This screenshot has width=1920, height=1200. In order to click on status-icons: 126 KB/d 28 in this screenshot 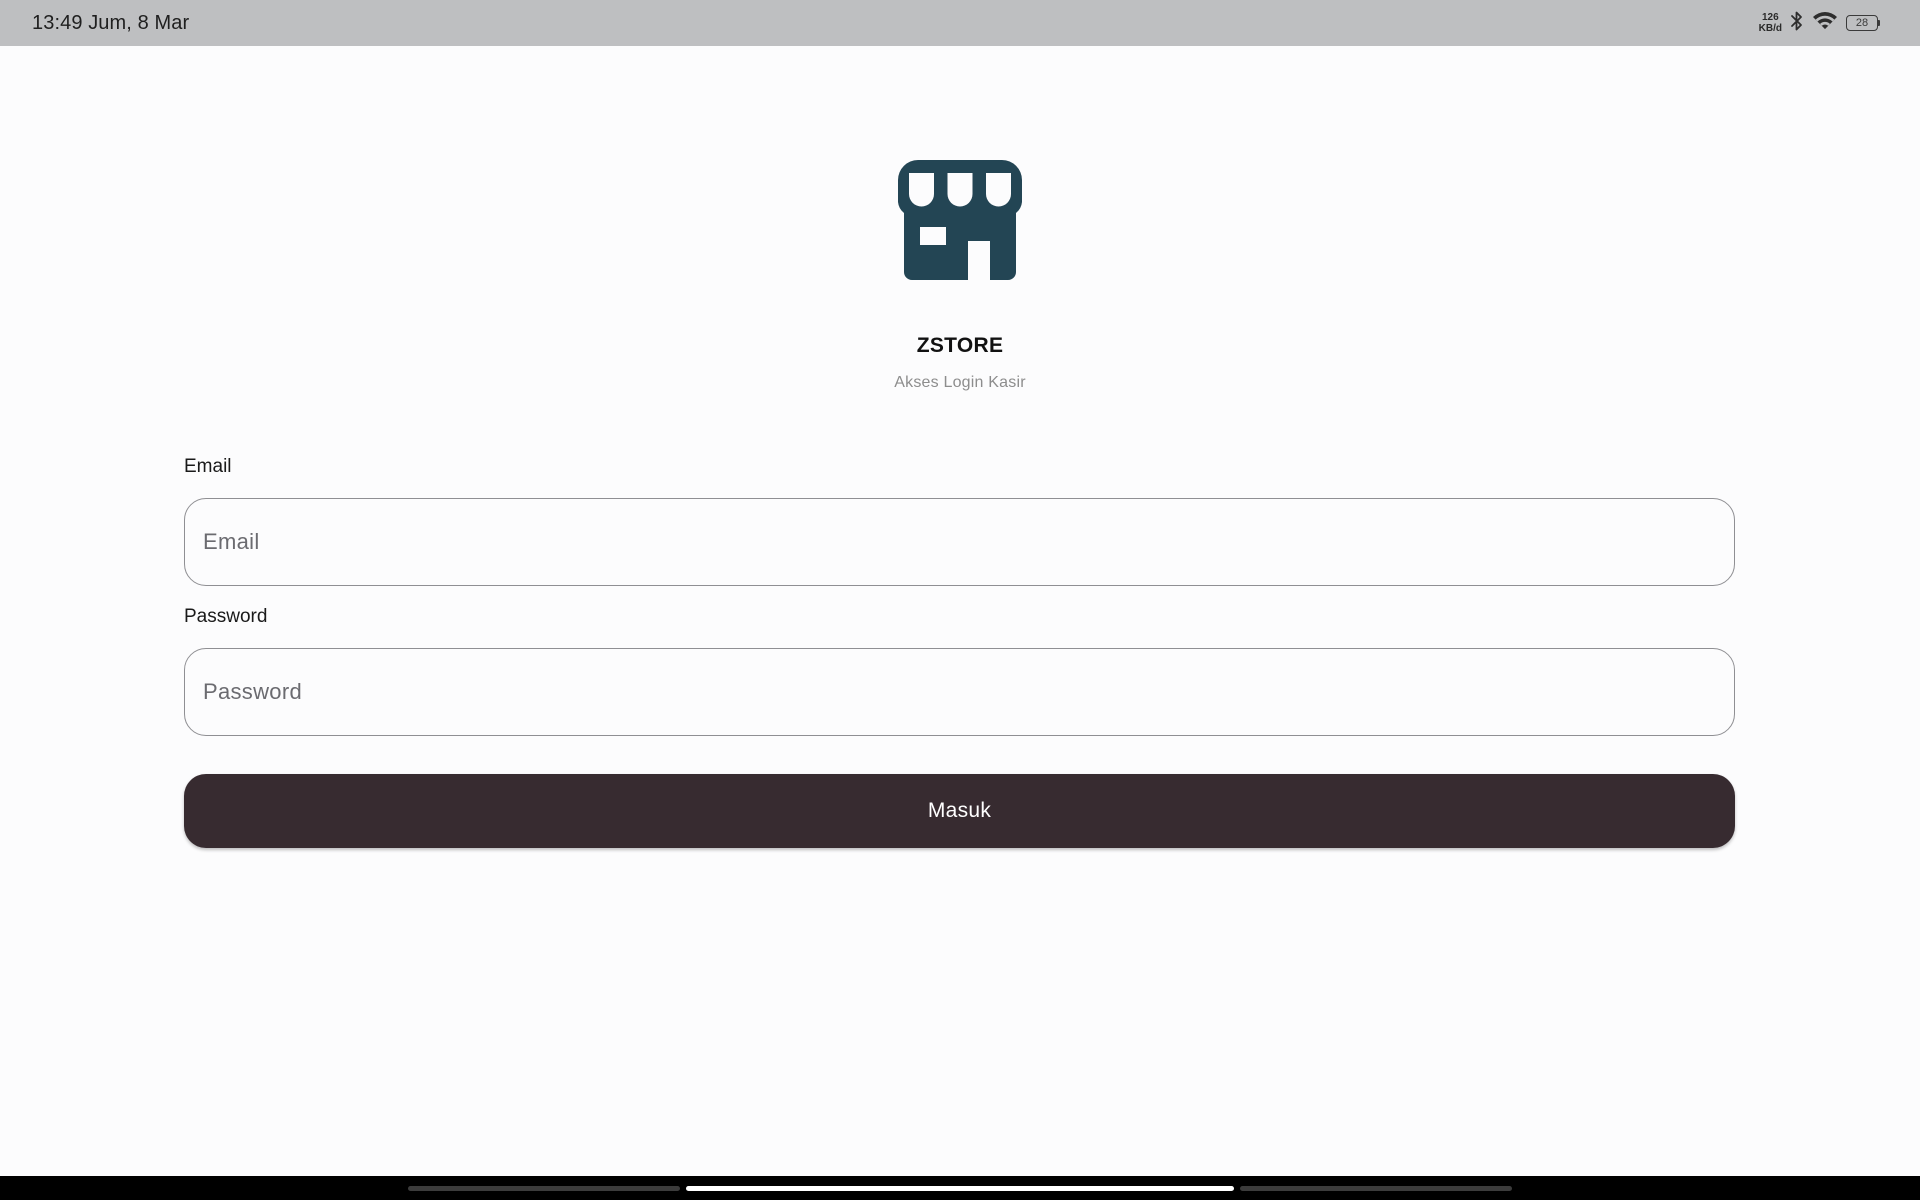, I will do `click(1819, 23)`.